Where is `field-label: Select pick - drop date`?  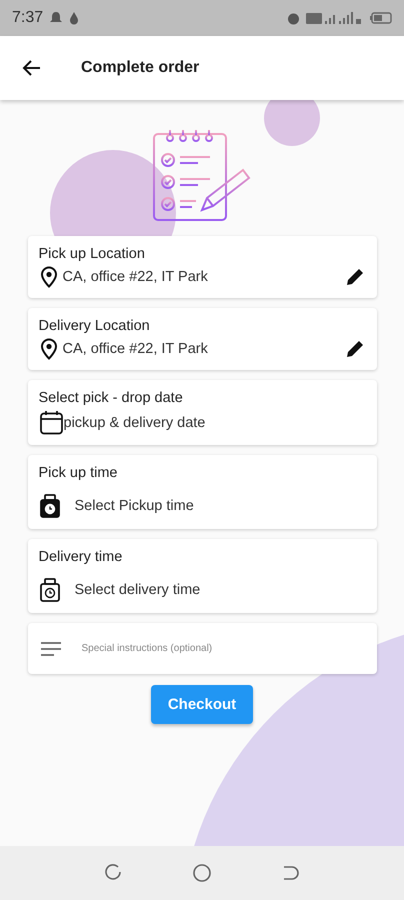
field-label: Select pick - drop date is located at coordinates (111, 398).